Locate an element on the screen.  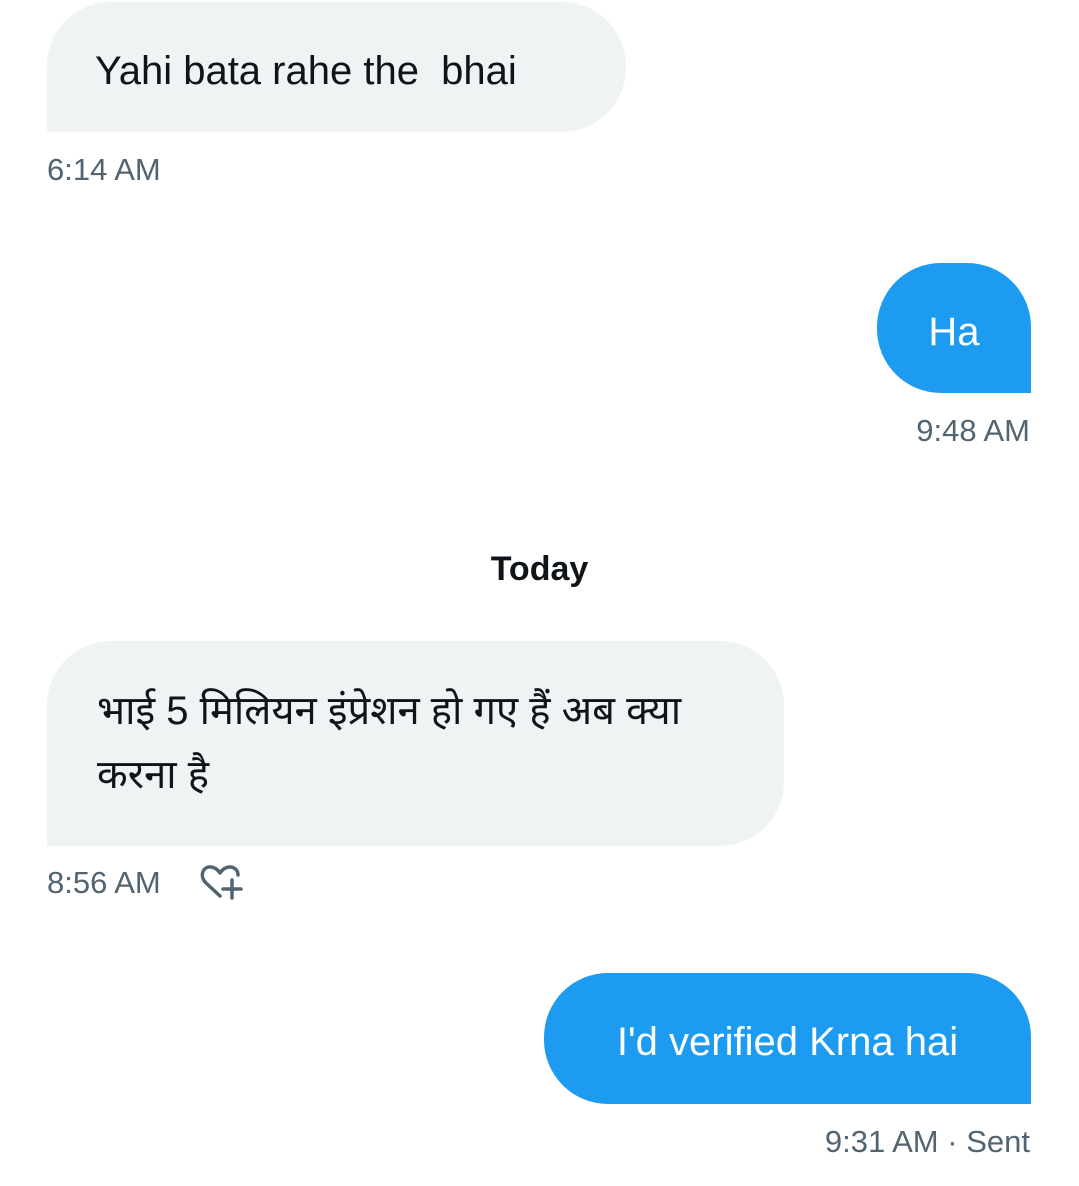
add-reaction-button is located at coordinates (218, 882).